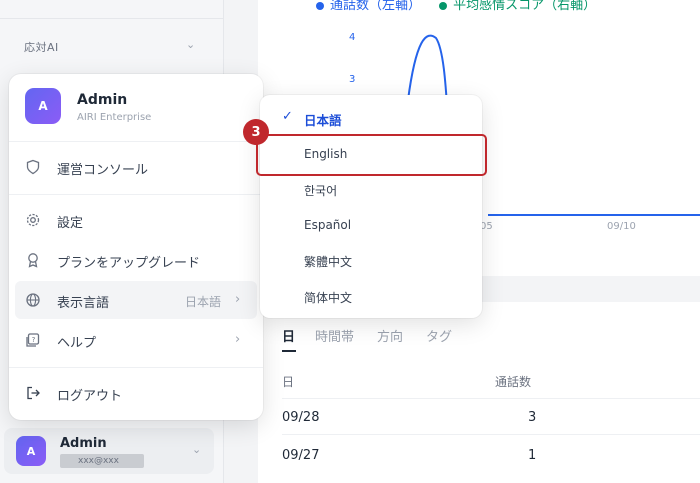 Image resolution: width=700 pixels, height=483 pixels. I want to click on menu-item-logout: ログアウト, so click(136, 393).